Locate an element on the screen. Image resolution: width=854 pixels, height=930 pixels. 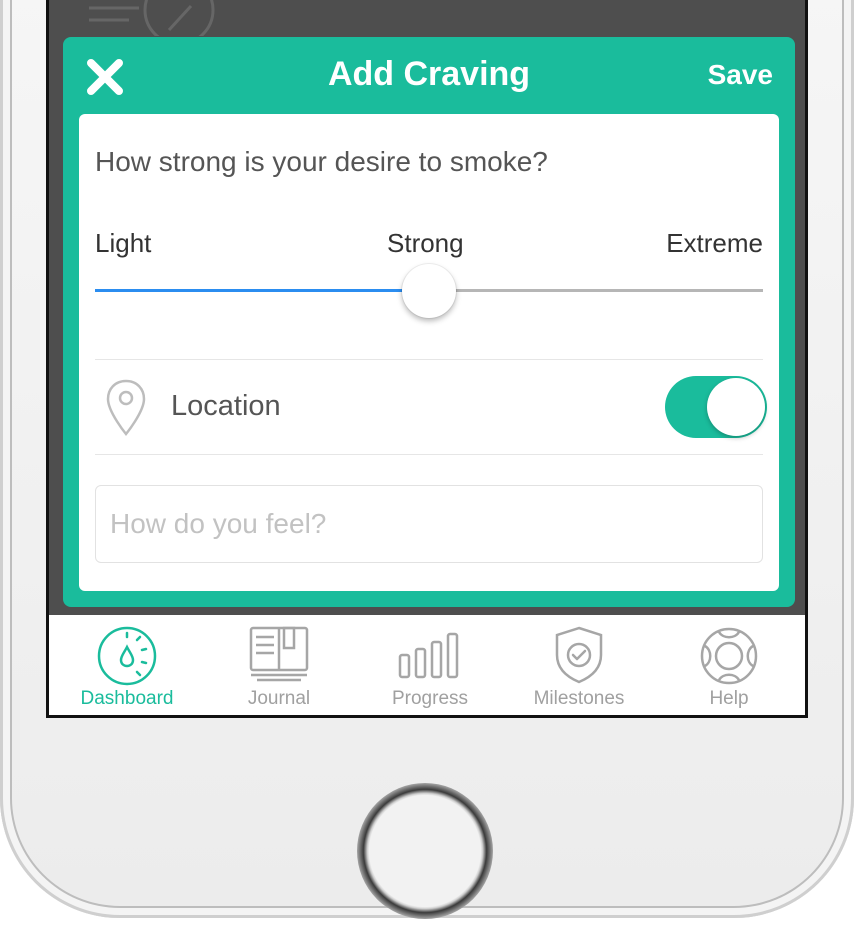
slider-thumb is located at coordinates (429, 291).